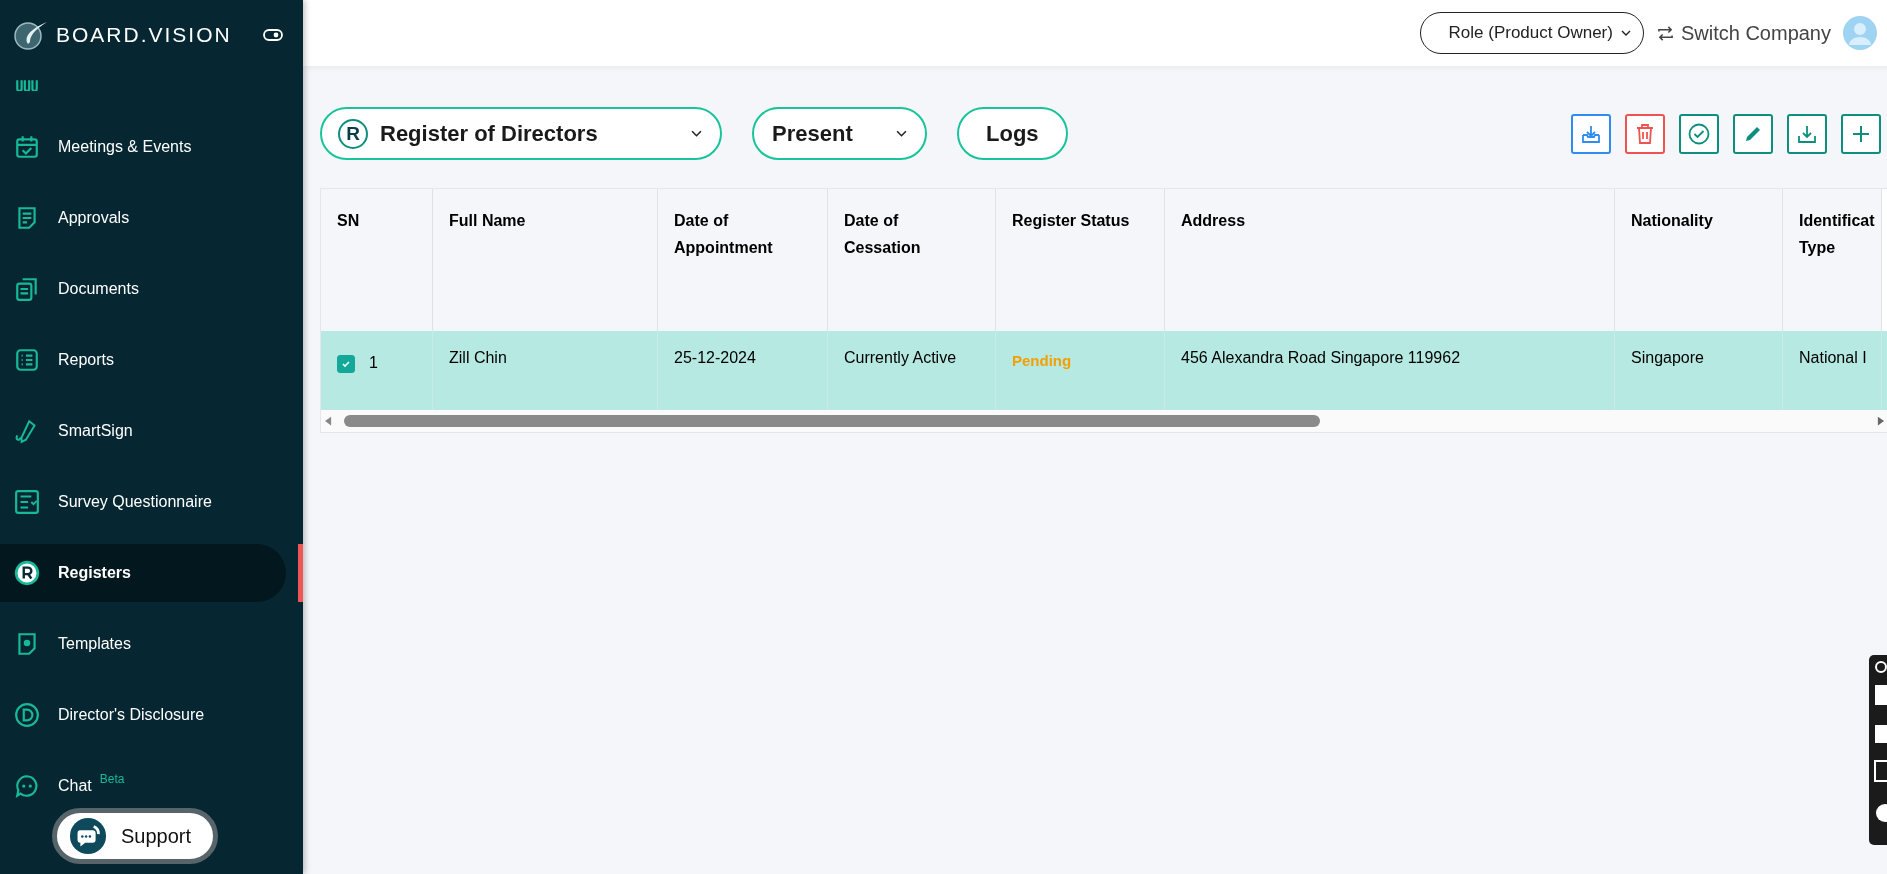 This screenshot has height=874, width=1887. I want to click on nav-label: Chat, so click(75, 786).